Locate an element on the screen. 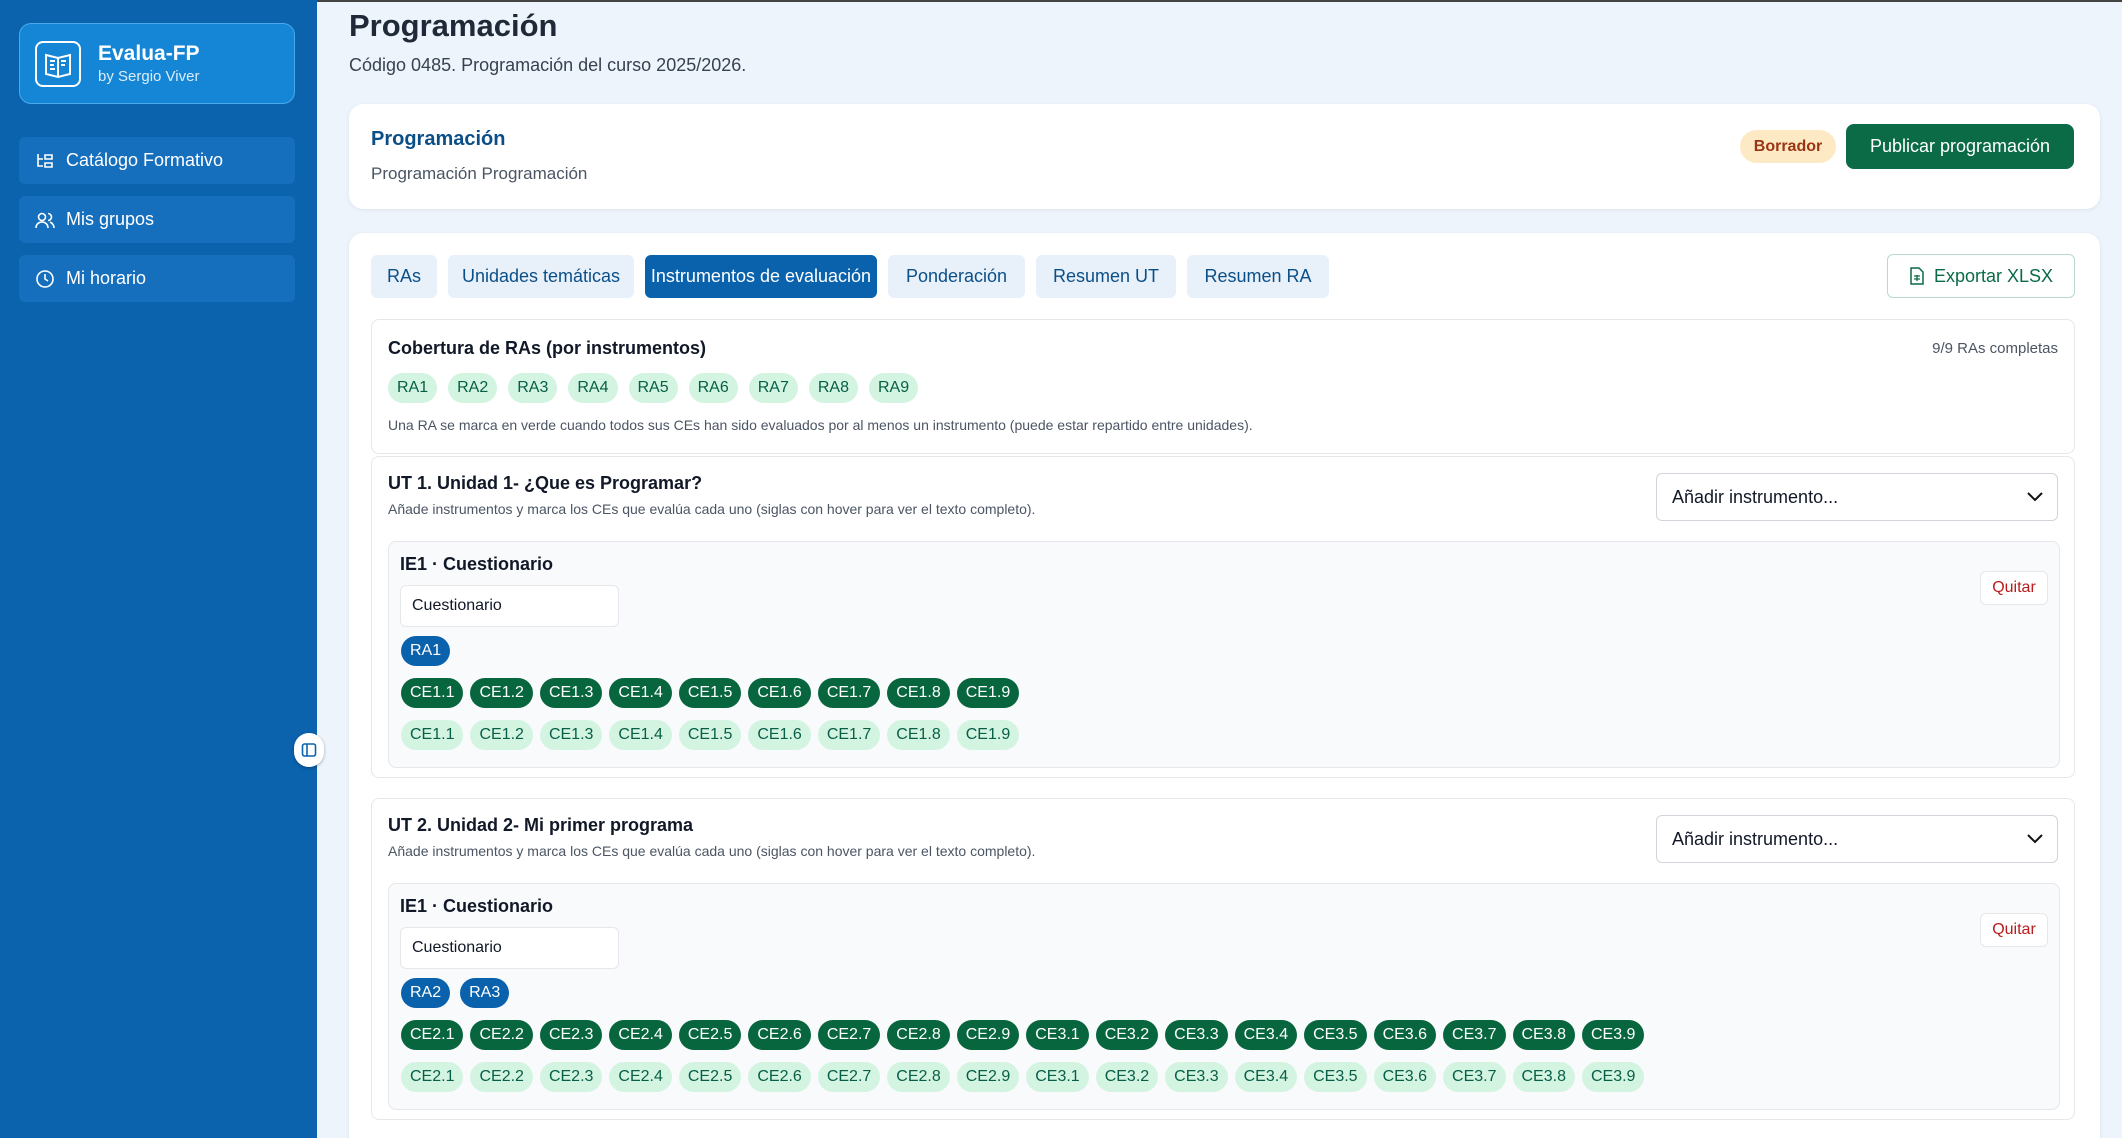 Image resolution: width=2122 pixels, height=1138 pixels. tab-resumen-ra: Resumen RA is located at coordinates (1258, 276).